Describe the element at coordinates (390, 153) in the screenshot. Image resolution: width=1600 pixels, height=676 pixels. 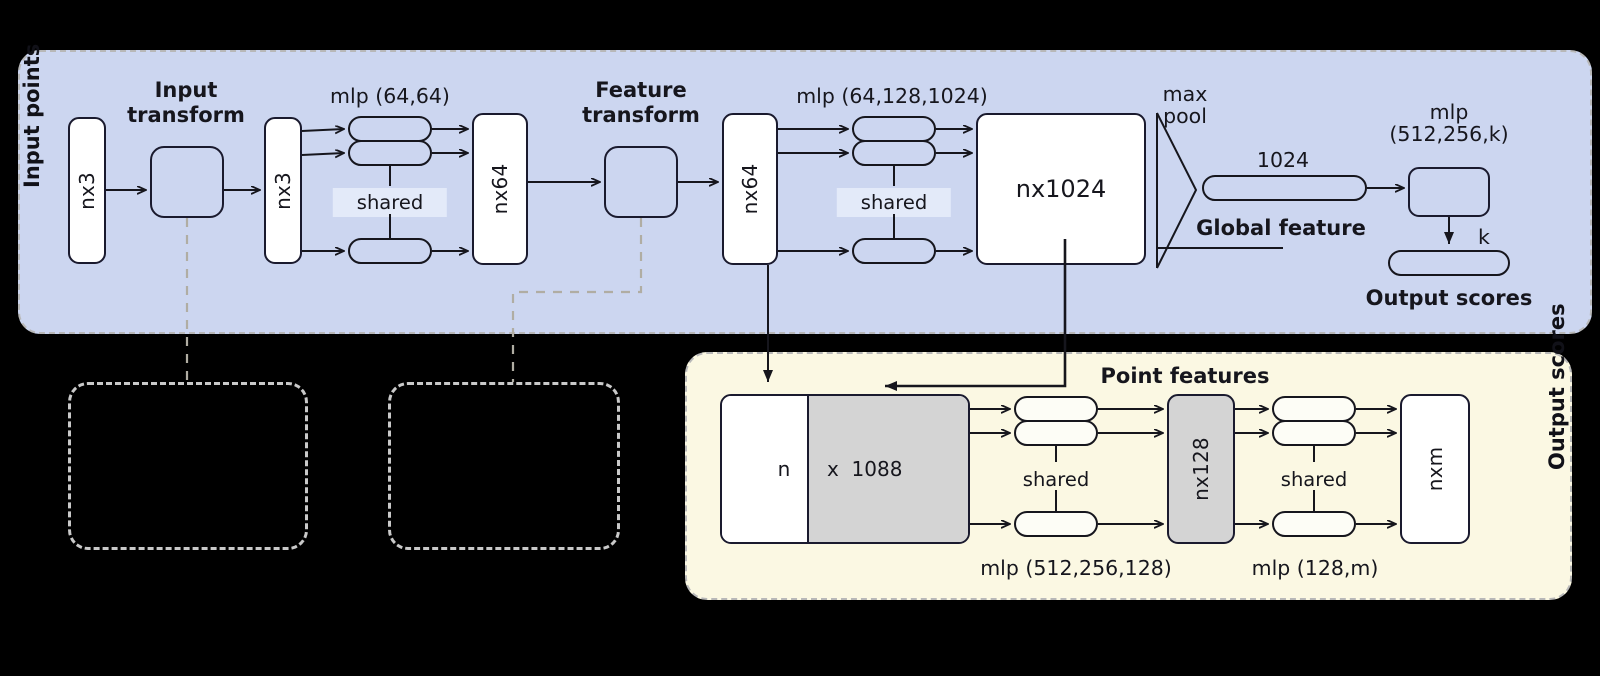
I see `mlp1-pill-mid` at that location.